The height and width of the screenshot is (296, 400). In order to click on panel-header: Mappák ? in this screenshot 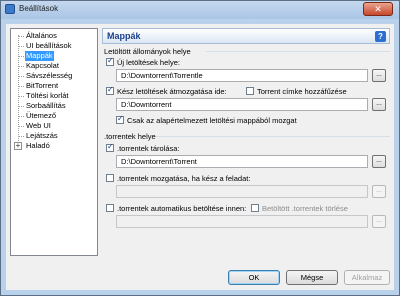, I will do `click(246, 36)`.